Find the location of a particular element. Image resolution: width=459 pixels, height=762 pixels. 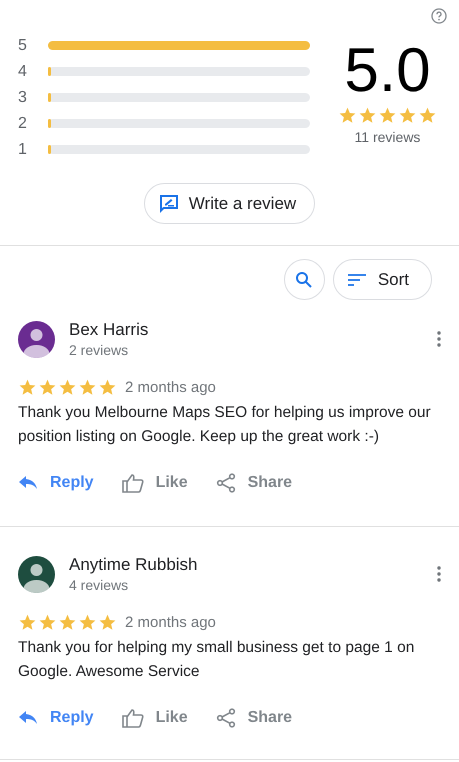

rating-label: 1 is located at coordinates (23, 149).